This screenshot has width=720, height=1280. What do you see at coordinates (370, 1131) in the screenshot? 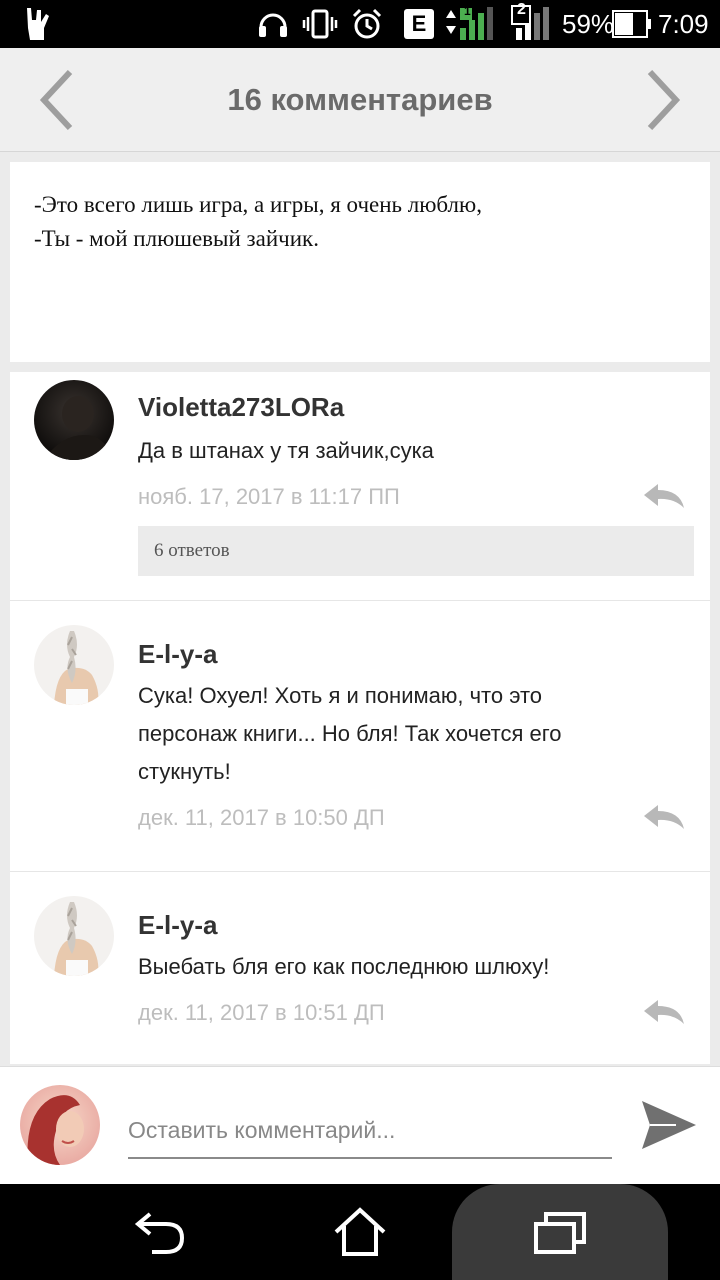
I see `comment-input` at bounding box center [370, 1131].